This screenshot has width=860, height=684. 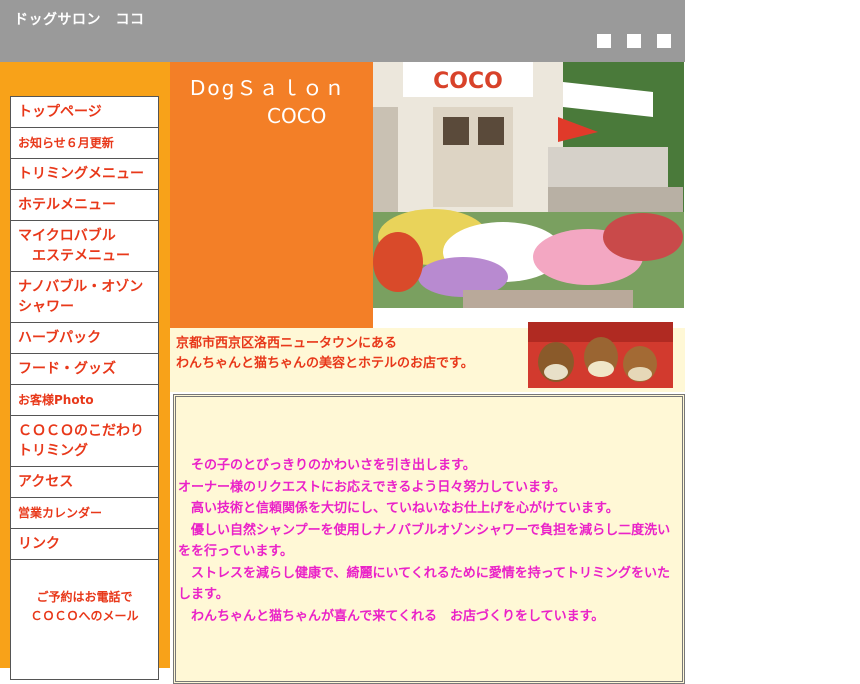 I want to click on nav-item-nanobubble-ozone: ナノバブル・オゾンシャワー, so click(x=84, y=297).